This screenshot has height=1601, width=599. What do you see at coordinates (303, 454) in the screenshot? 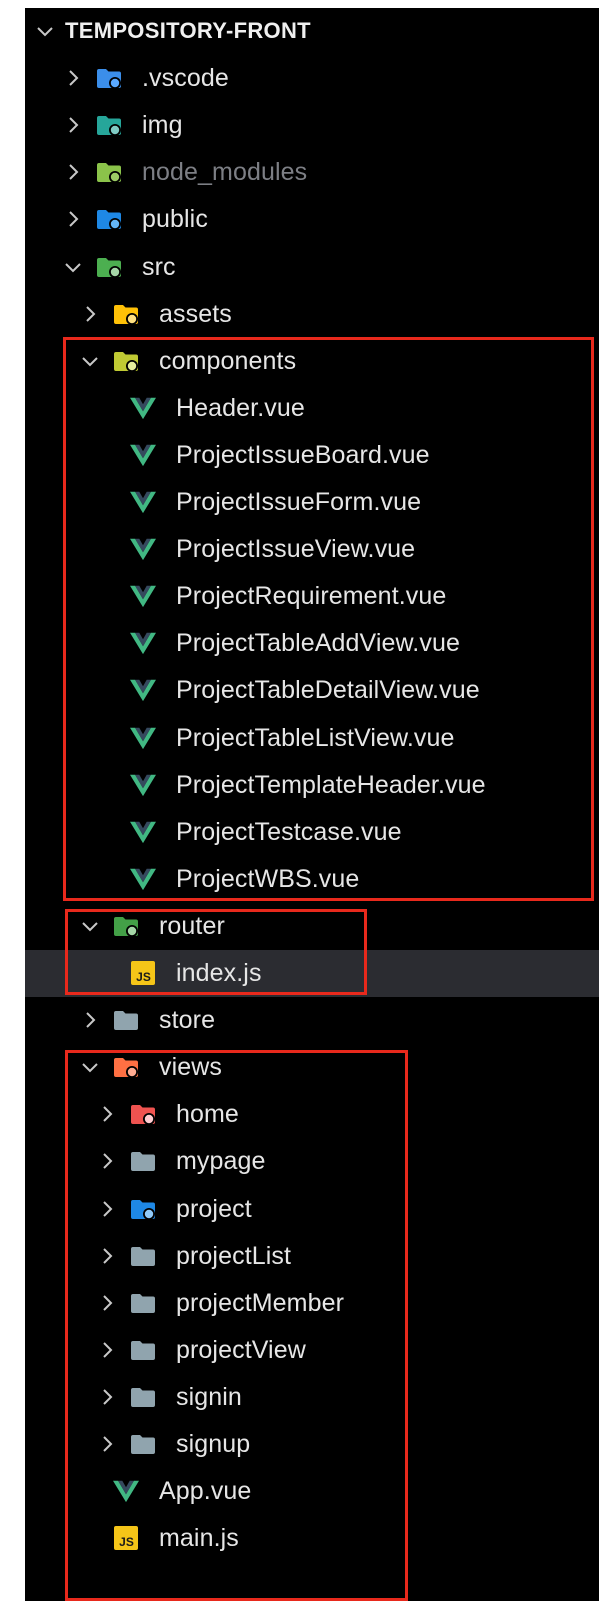
I see `file-name: ProjectIssueBoard.vue` at bounding box center [303, 454].